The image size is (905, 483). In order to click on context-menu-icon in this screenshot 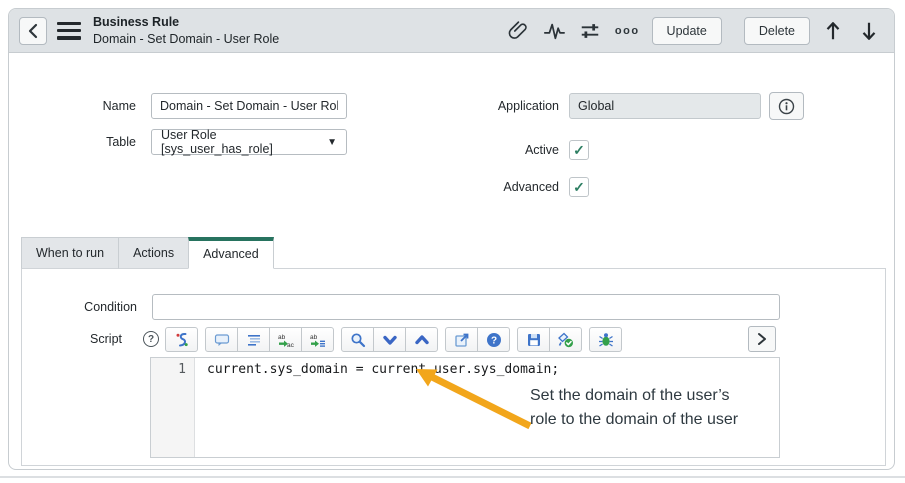, I will do `click(69, 30)`.